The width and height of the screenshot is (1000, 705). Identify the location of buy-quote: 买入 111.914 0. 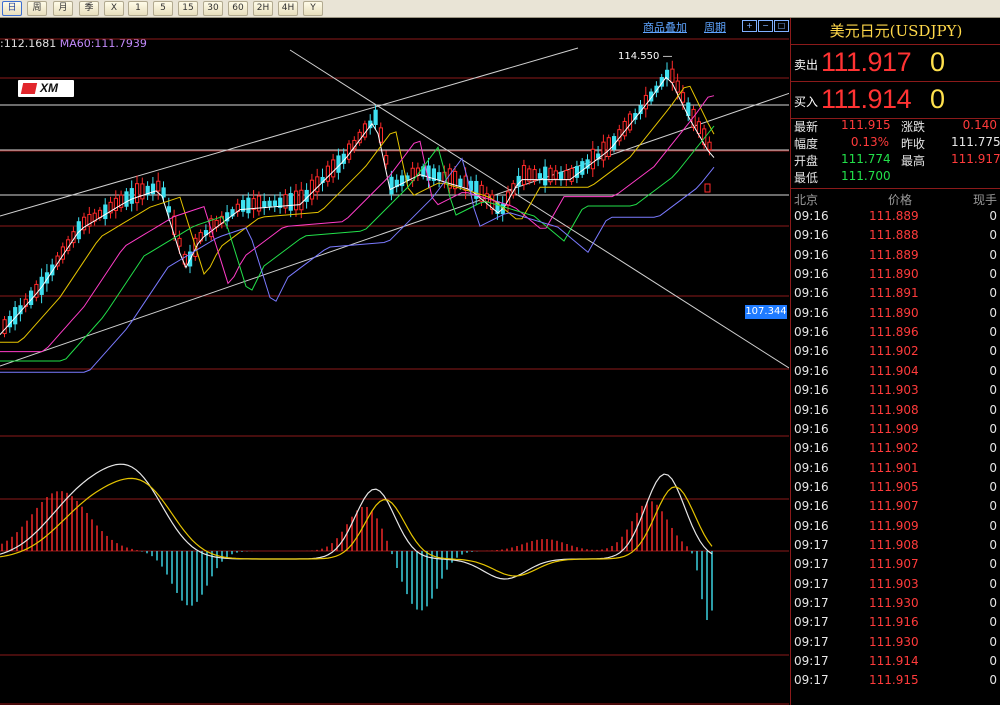
(895, 100).